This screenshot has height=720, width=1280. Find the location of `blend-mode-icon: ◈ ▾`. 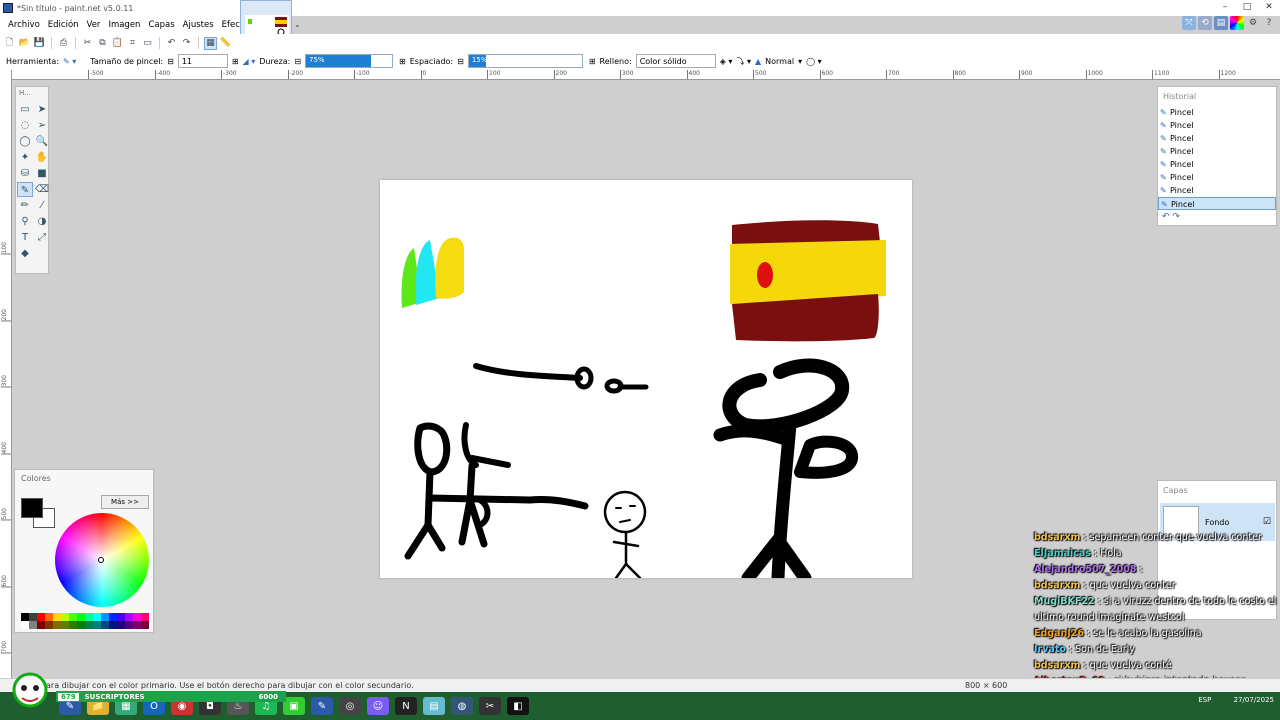

blend-mode-icon: ◈ ▾ is located at coordinates (726, 61).